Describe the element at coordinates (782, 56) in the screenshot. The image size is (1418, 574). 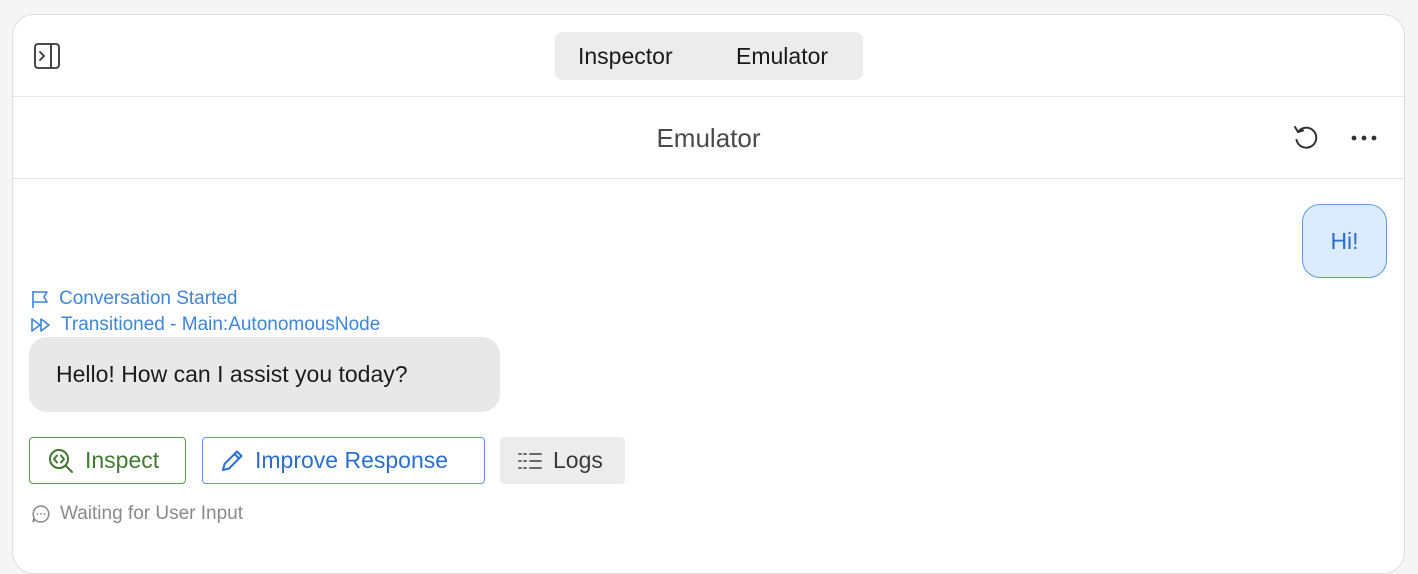
I see `tab-emulator: Emulator` at that location.